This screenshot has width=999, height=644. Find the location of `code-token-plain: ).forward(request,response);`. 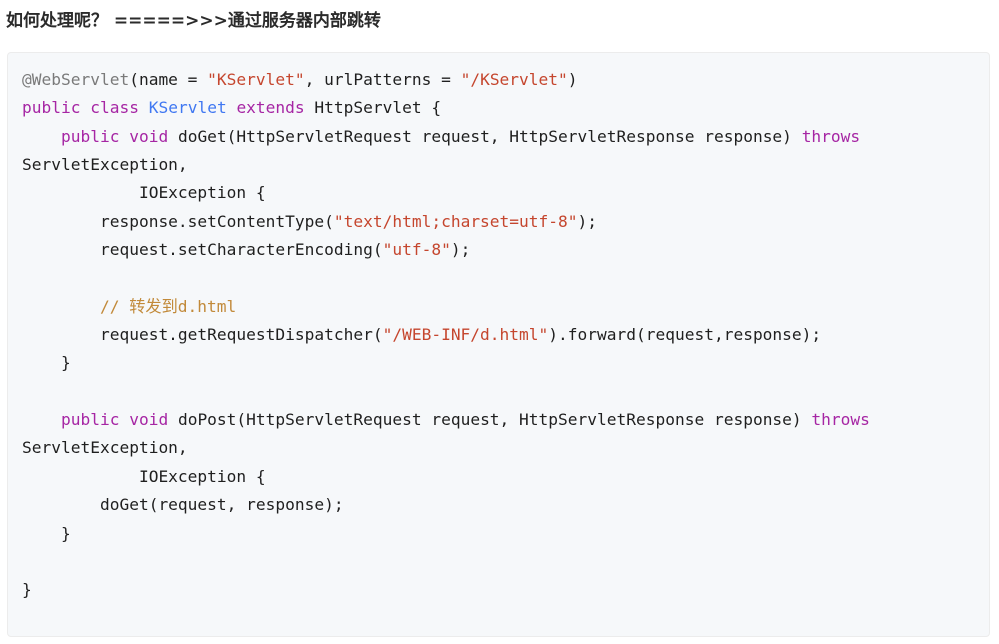

code-token-plain: ).forward(request,response); is located at coordinates (685, 335).